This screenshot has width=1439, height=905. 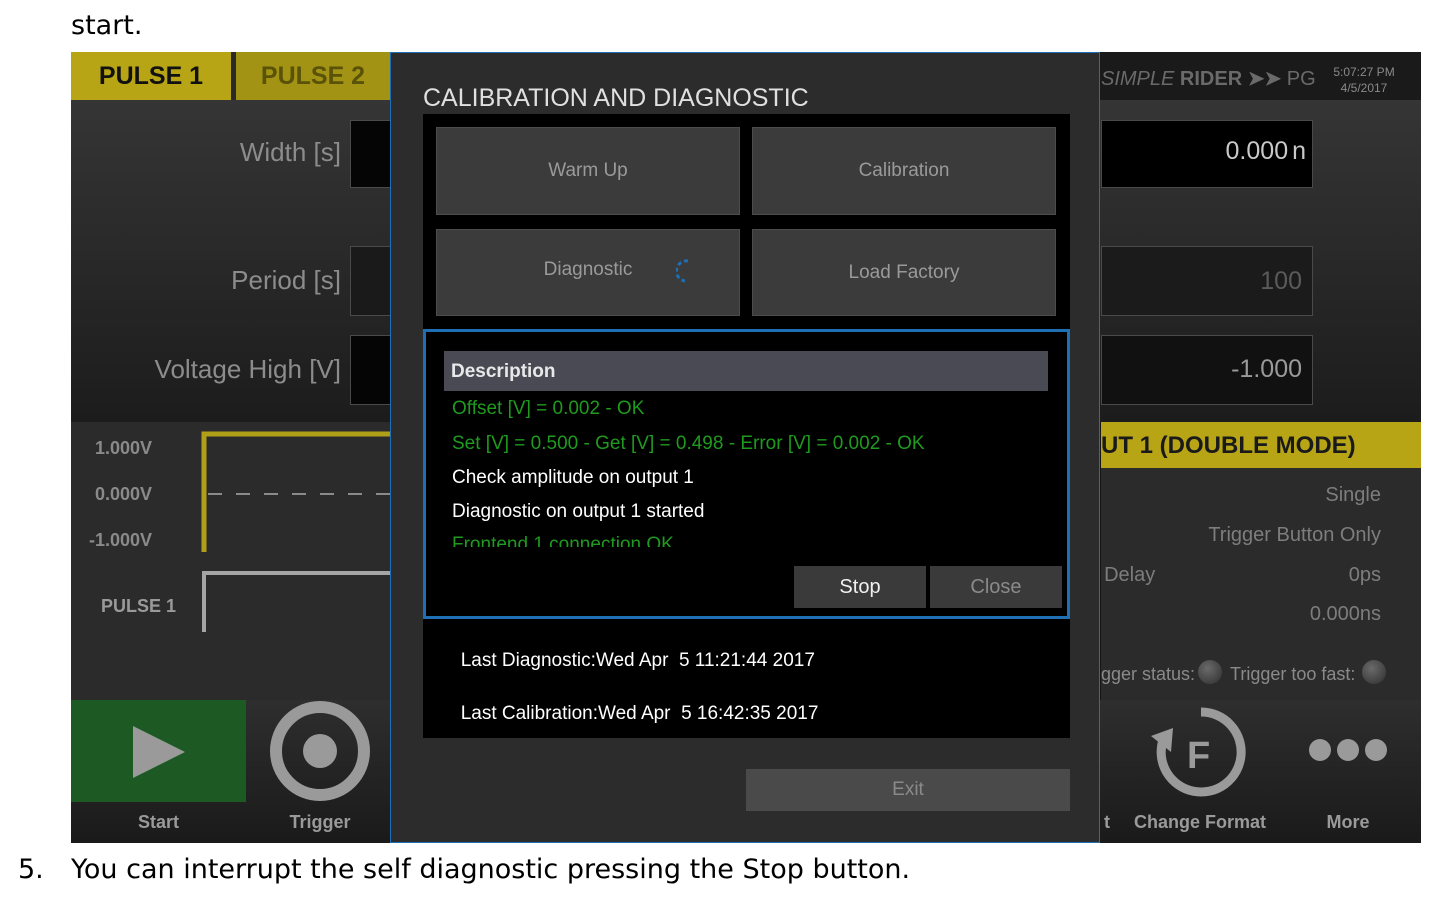 What do you see at coordinates (616, 98) in the screenshot?
I see `dialog-title: CALIBRATION AND DIAGNOSTIC` at bounding box center [616, 98].